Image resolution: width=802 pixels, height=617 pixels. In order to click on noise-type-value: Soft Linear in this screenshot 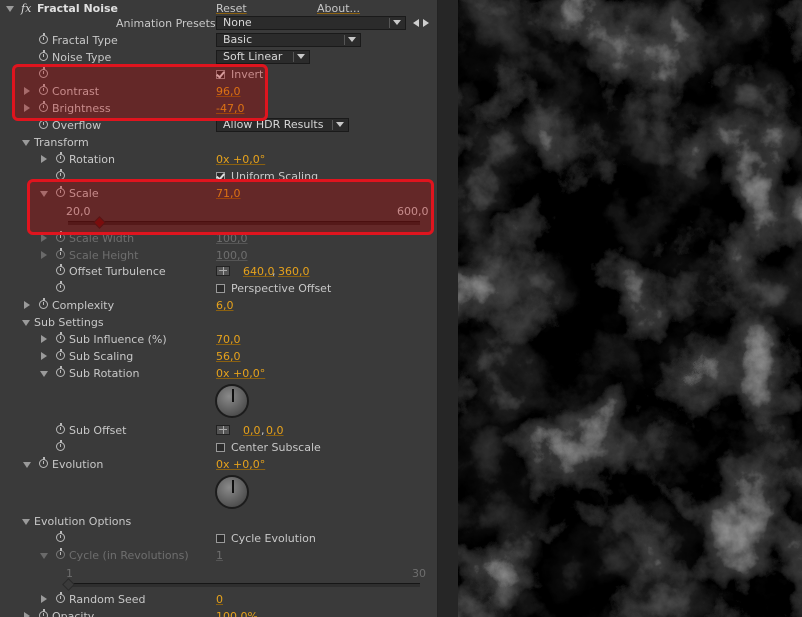, I will do `click(253, 56)`.